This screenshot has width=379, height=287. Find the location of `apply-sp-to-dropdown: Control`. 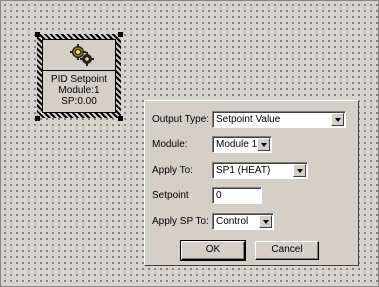

apply-sp-to-dropdown: Control is located at coordinates (243, 221).